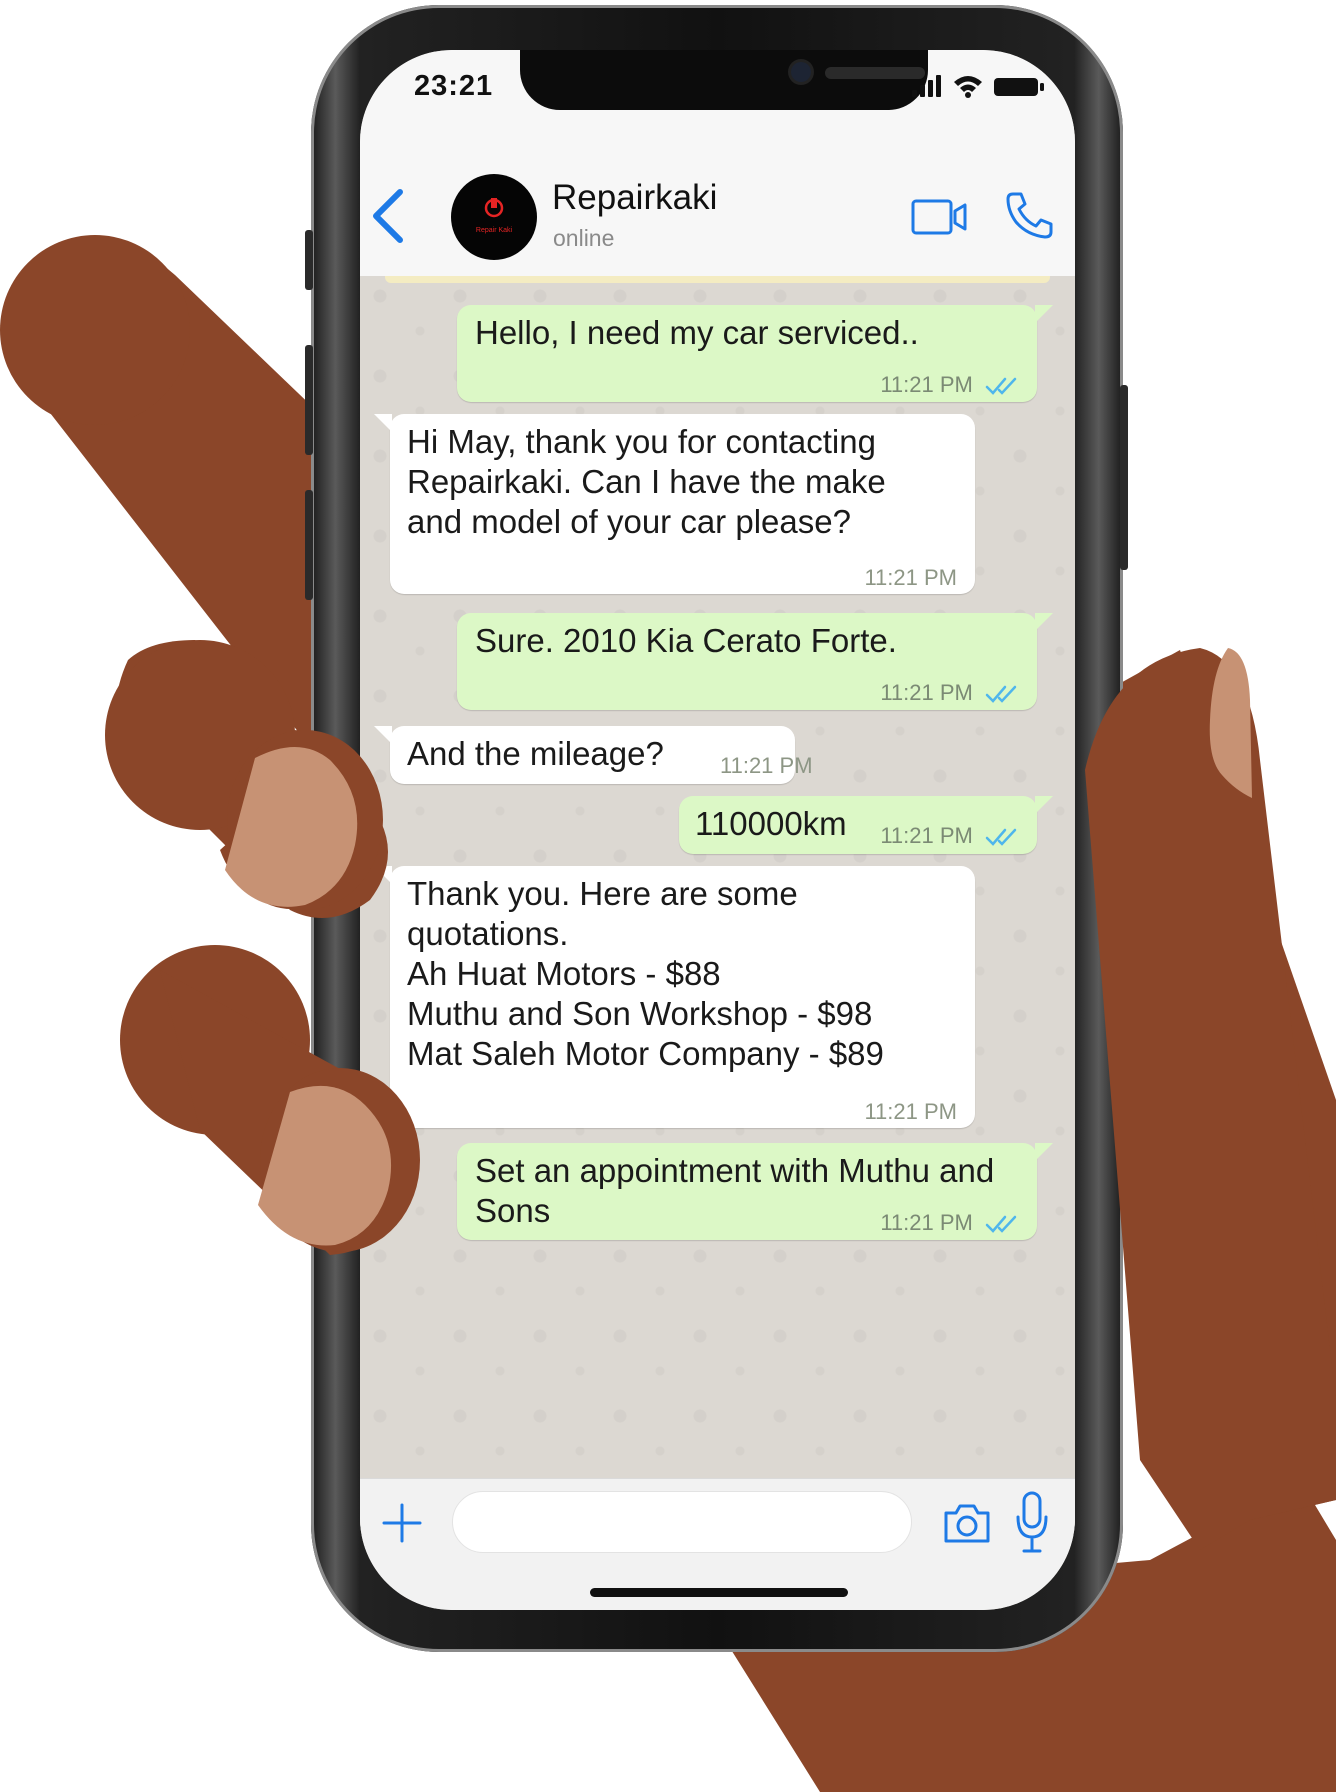 The height and width of the screenshot is (1792, 1336). What do you see at coordinates (940, 217) in the screenshot?
I see `video-call-icon` at bounding box center [940, 217].